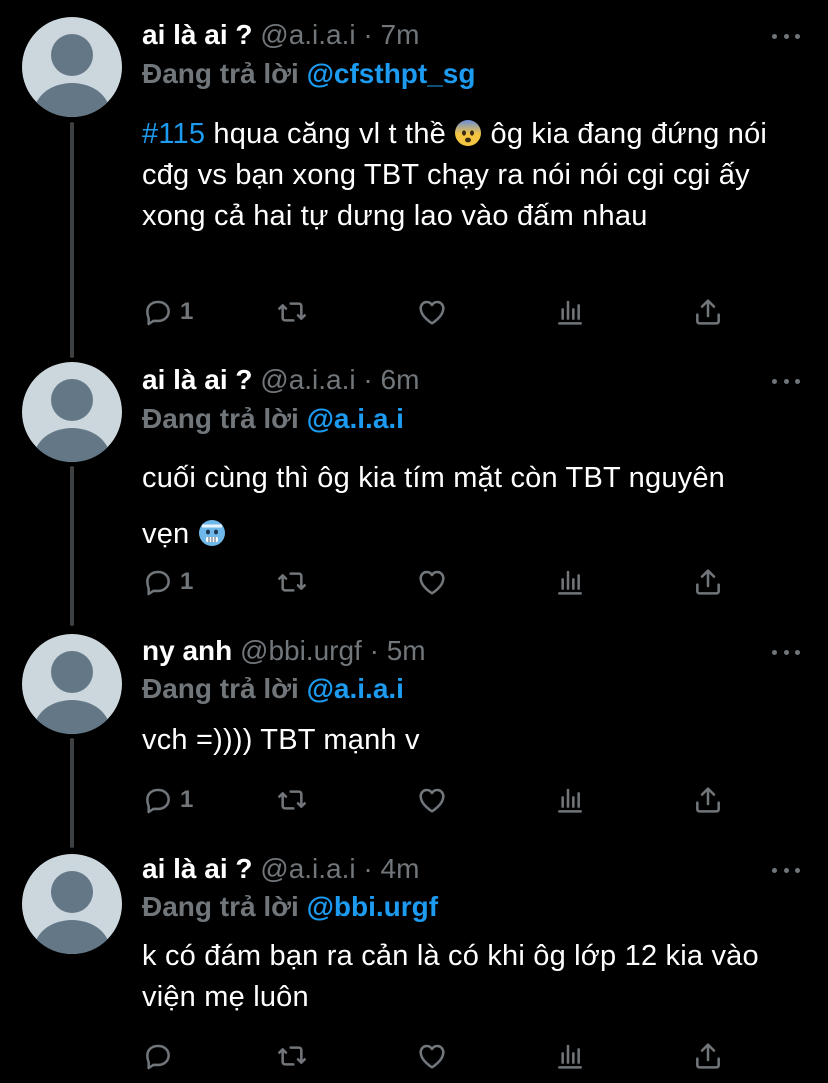  I want to click on tweet-actions, so click(442, 1056).